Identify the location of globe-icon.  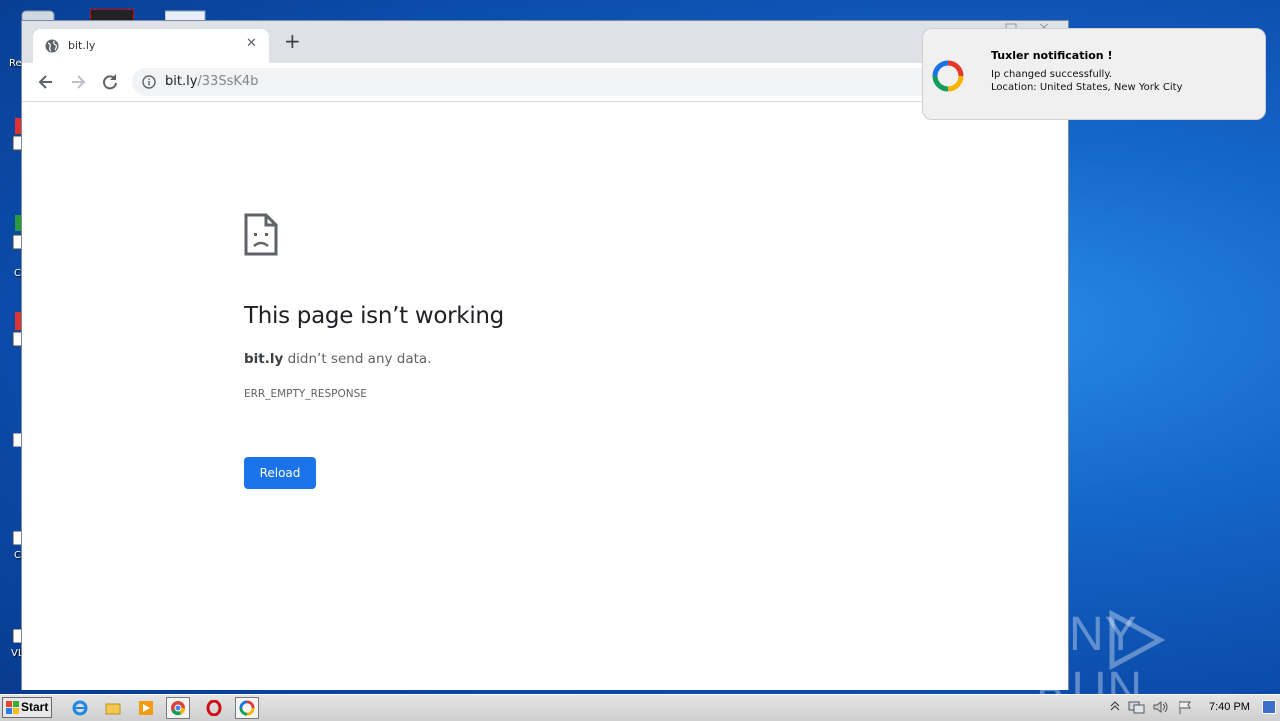
(52, 46).